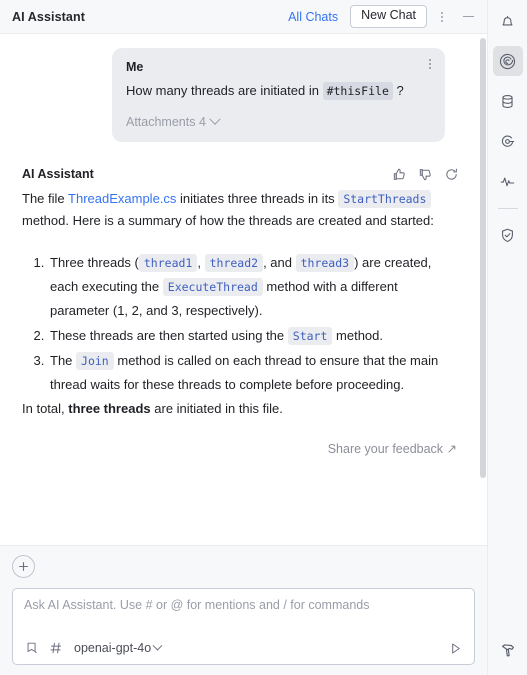  Describe the element at coordinates (507, 208) in the screenshot. I see `rail-divider` at that location.